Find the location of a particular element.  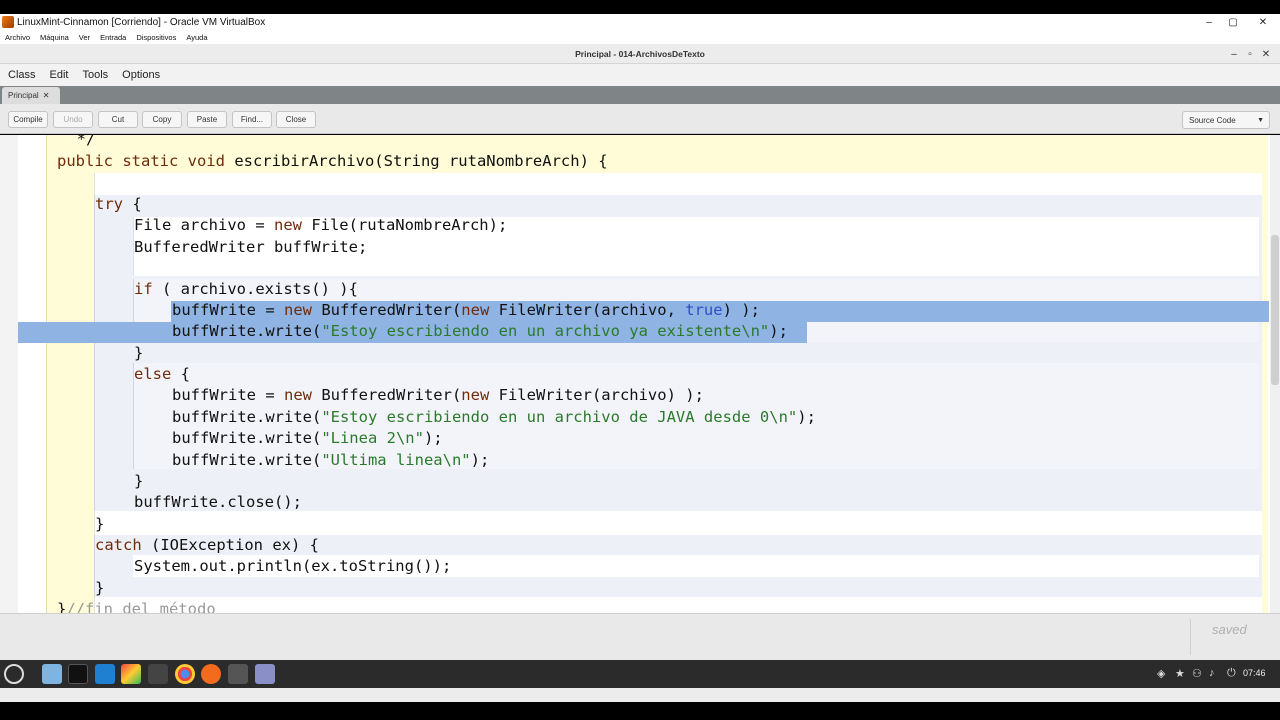

mint-menu-icon is located at coordinates (14, 674).